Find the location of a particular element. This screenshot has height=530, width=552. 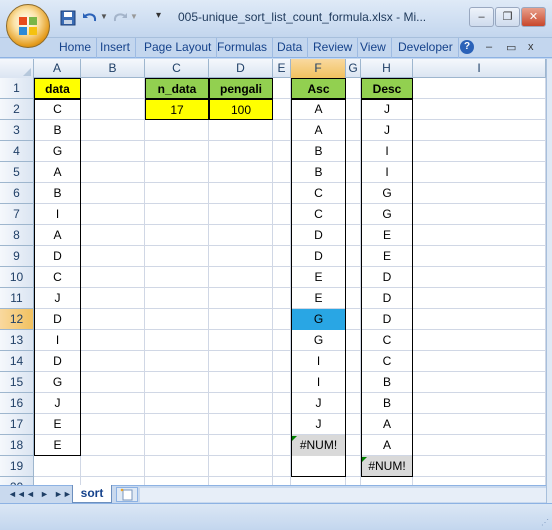

row-header-4: 4 is located at coordinates (17, 151).